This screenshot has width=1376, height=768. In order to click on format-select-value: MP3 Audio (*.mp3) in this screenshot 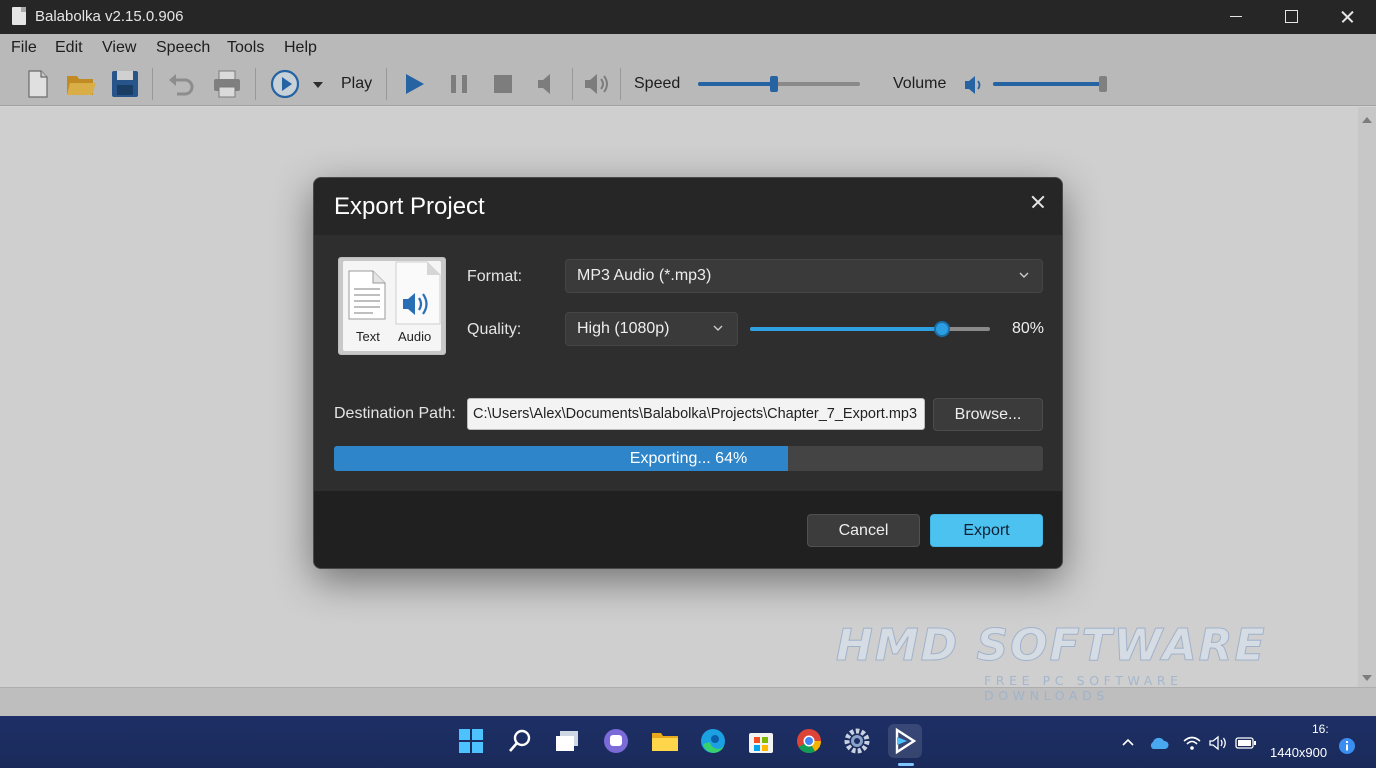, I will do `click(644, 275)`.